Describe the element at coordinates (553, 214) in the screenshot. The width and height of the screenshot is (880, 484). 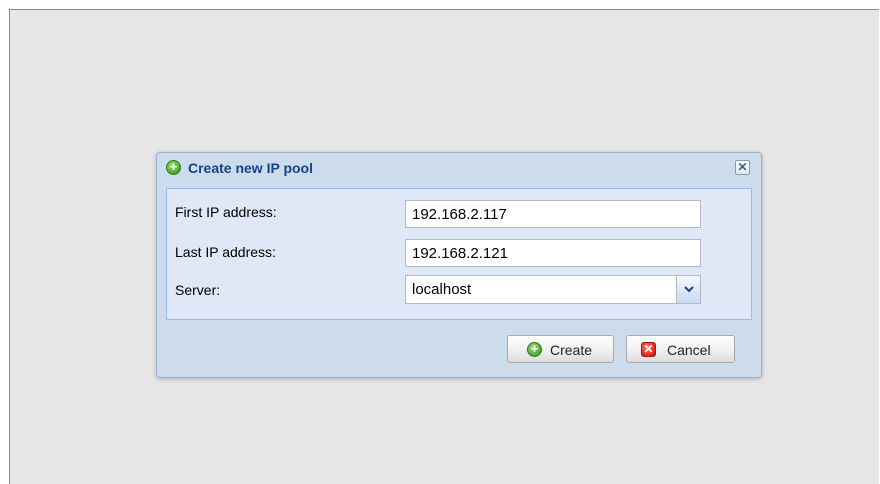
I see `first-ip-input` at that location.